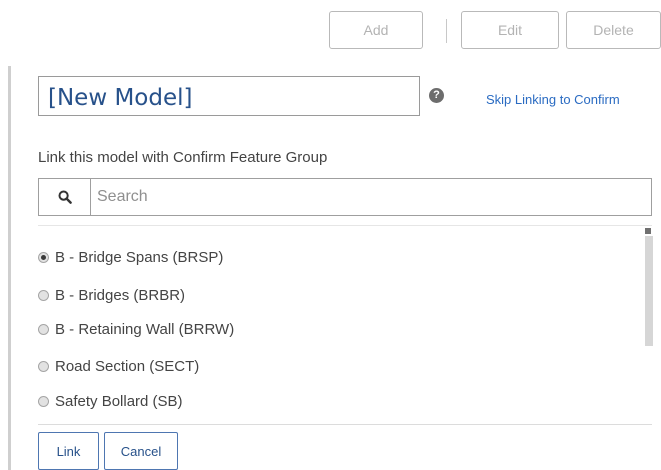 The image size is (661, 470). I want to click on search-icon, so click(65, 197).